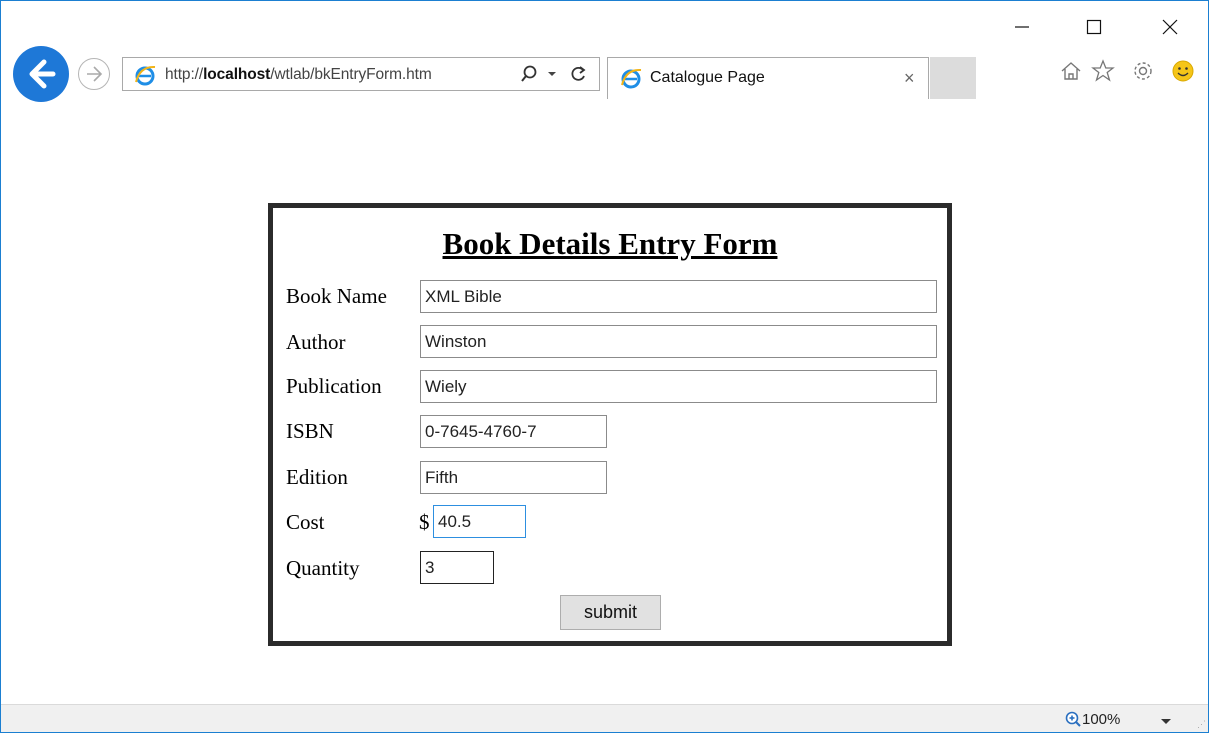 The width and height of the screenshot is (1209, 733). I want to click on minimize-icon, so click(1022, 27).